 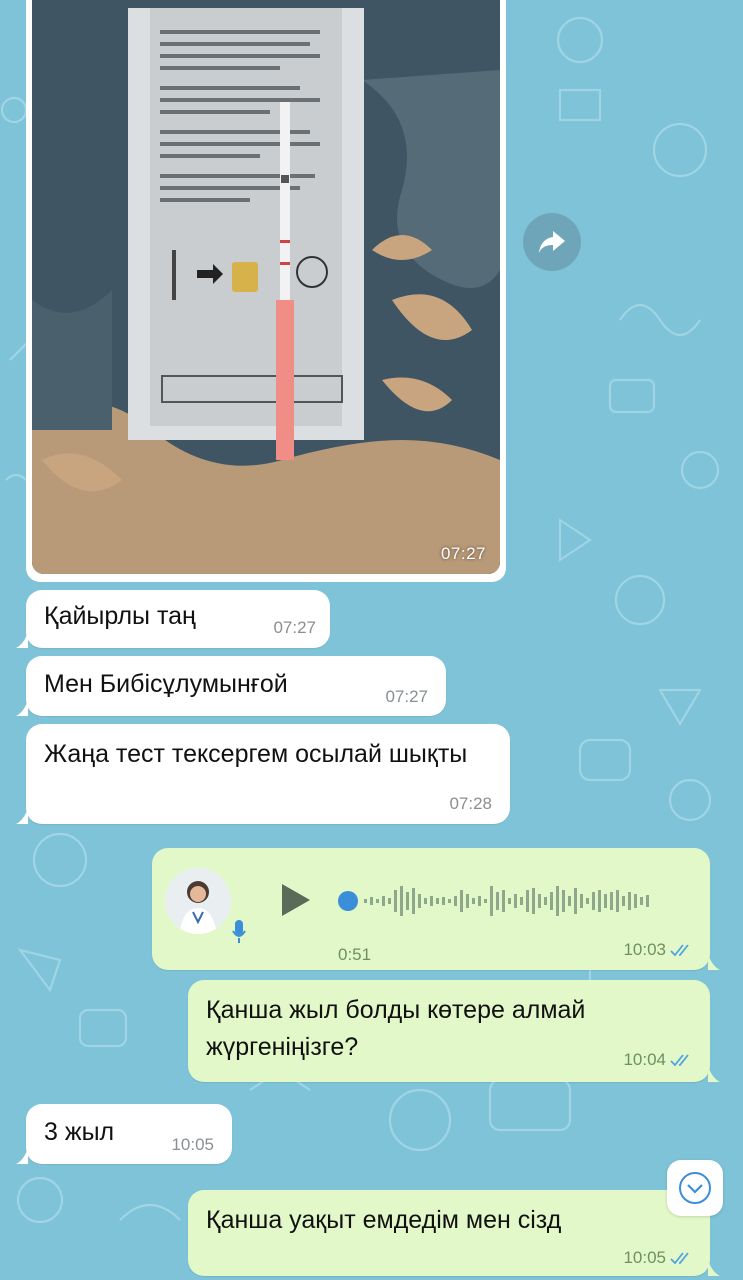 What do you see at coordinates (355, 954) in the screenshot?
I see `voice-duration: 0:51` at bounding box center [355, 954].